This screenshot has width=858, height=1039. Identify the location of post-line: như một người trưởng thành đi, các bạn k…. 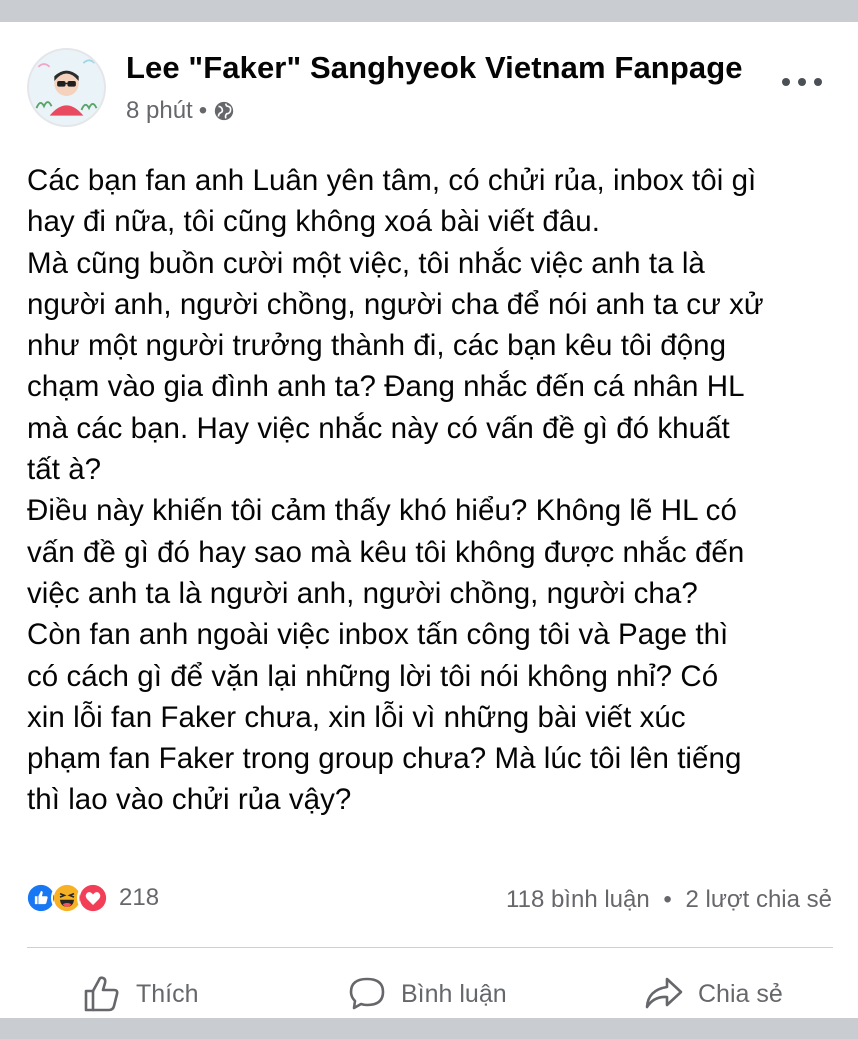
(377, 346).